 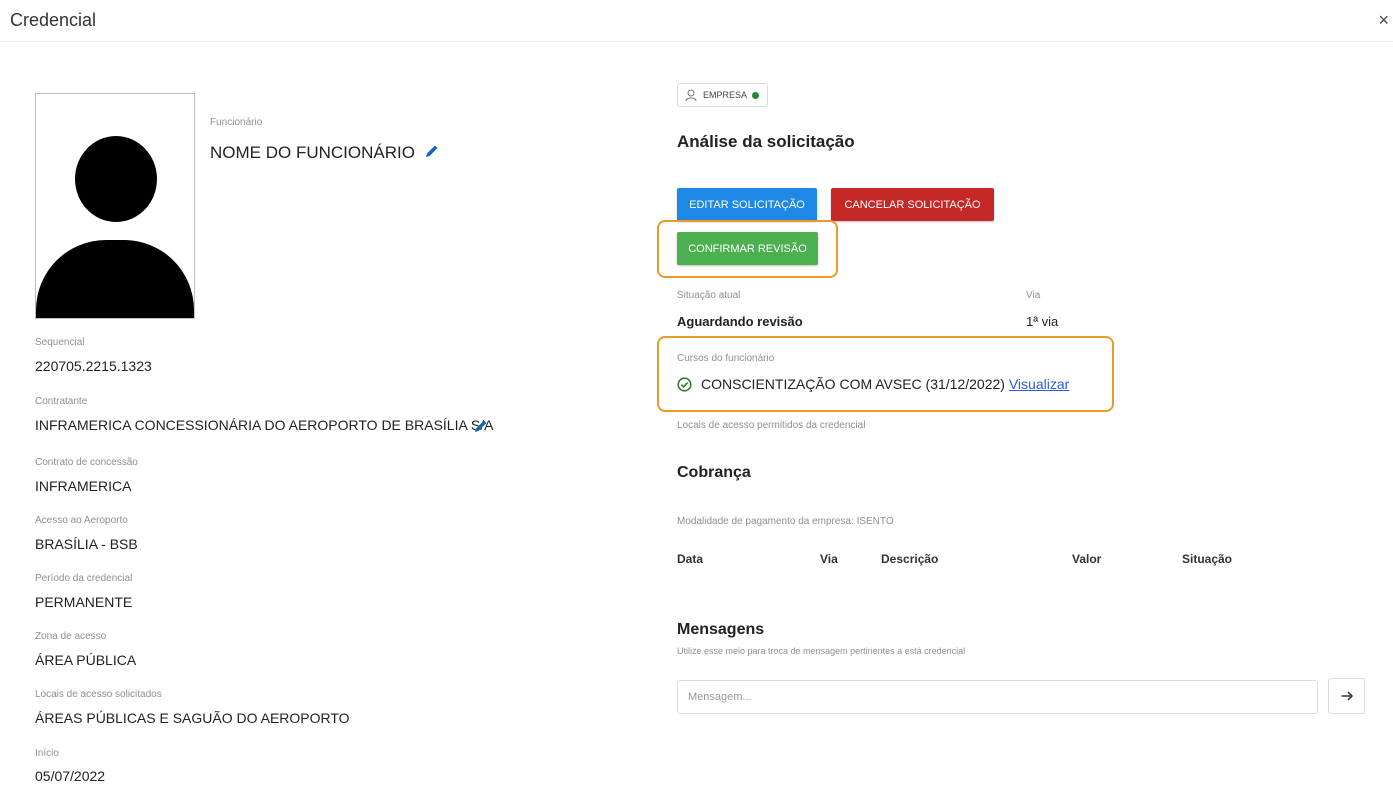 I want to click on field-value-inicio: 05/07/2022, so click(x=70, y=776).